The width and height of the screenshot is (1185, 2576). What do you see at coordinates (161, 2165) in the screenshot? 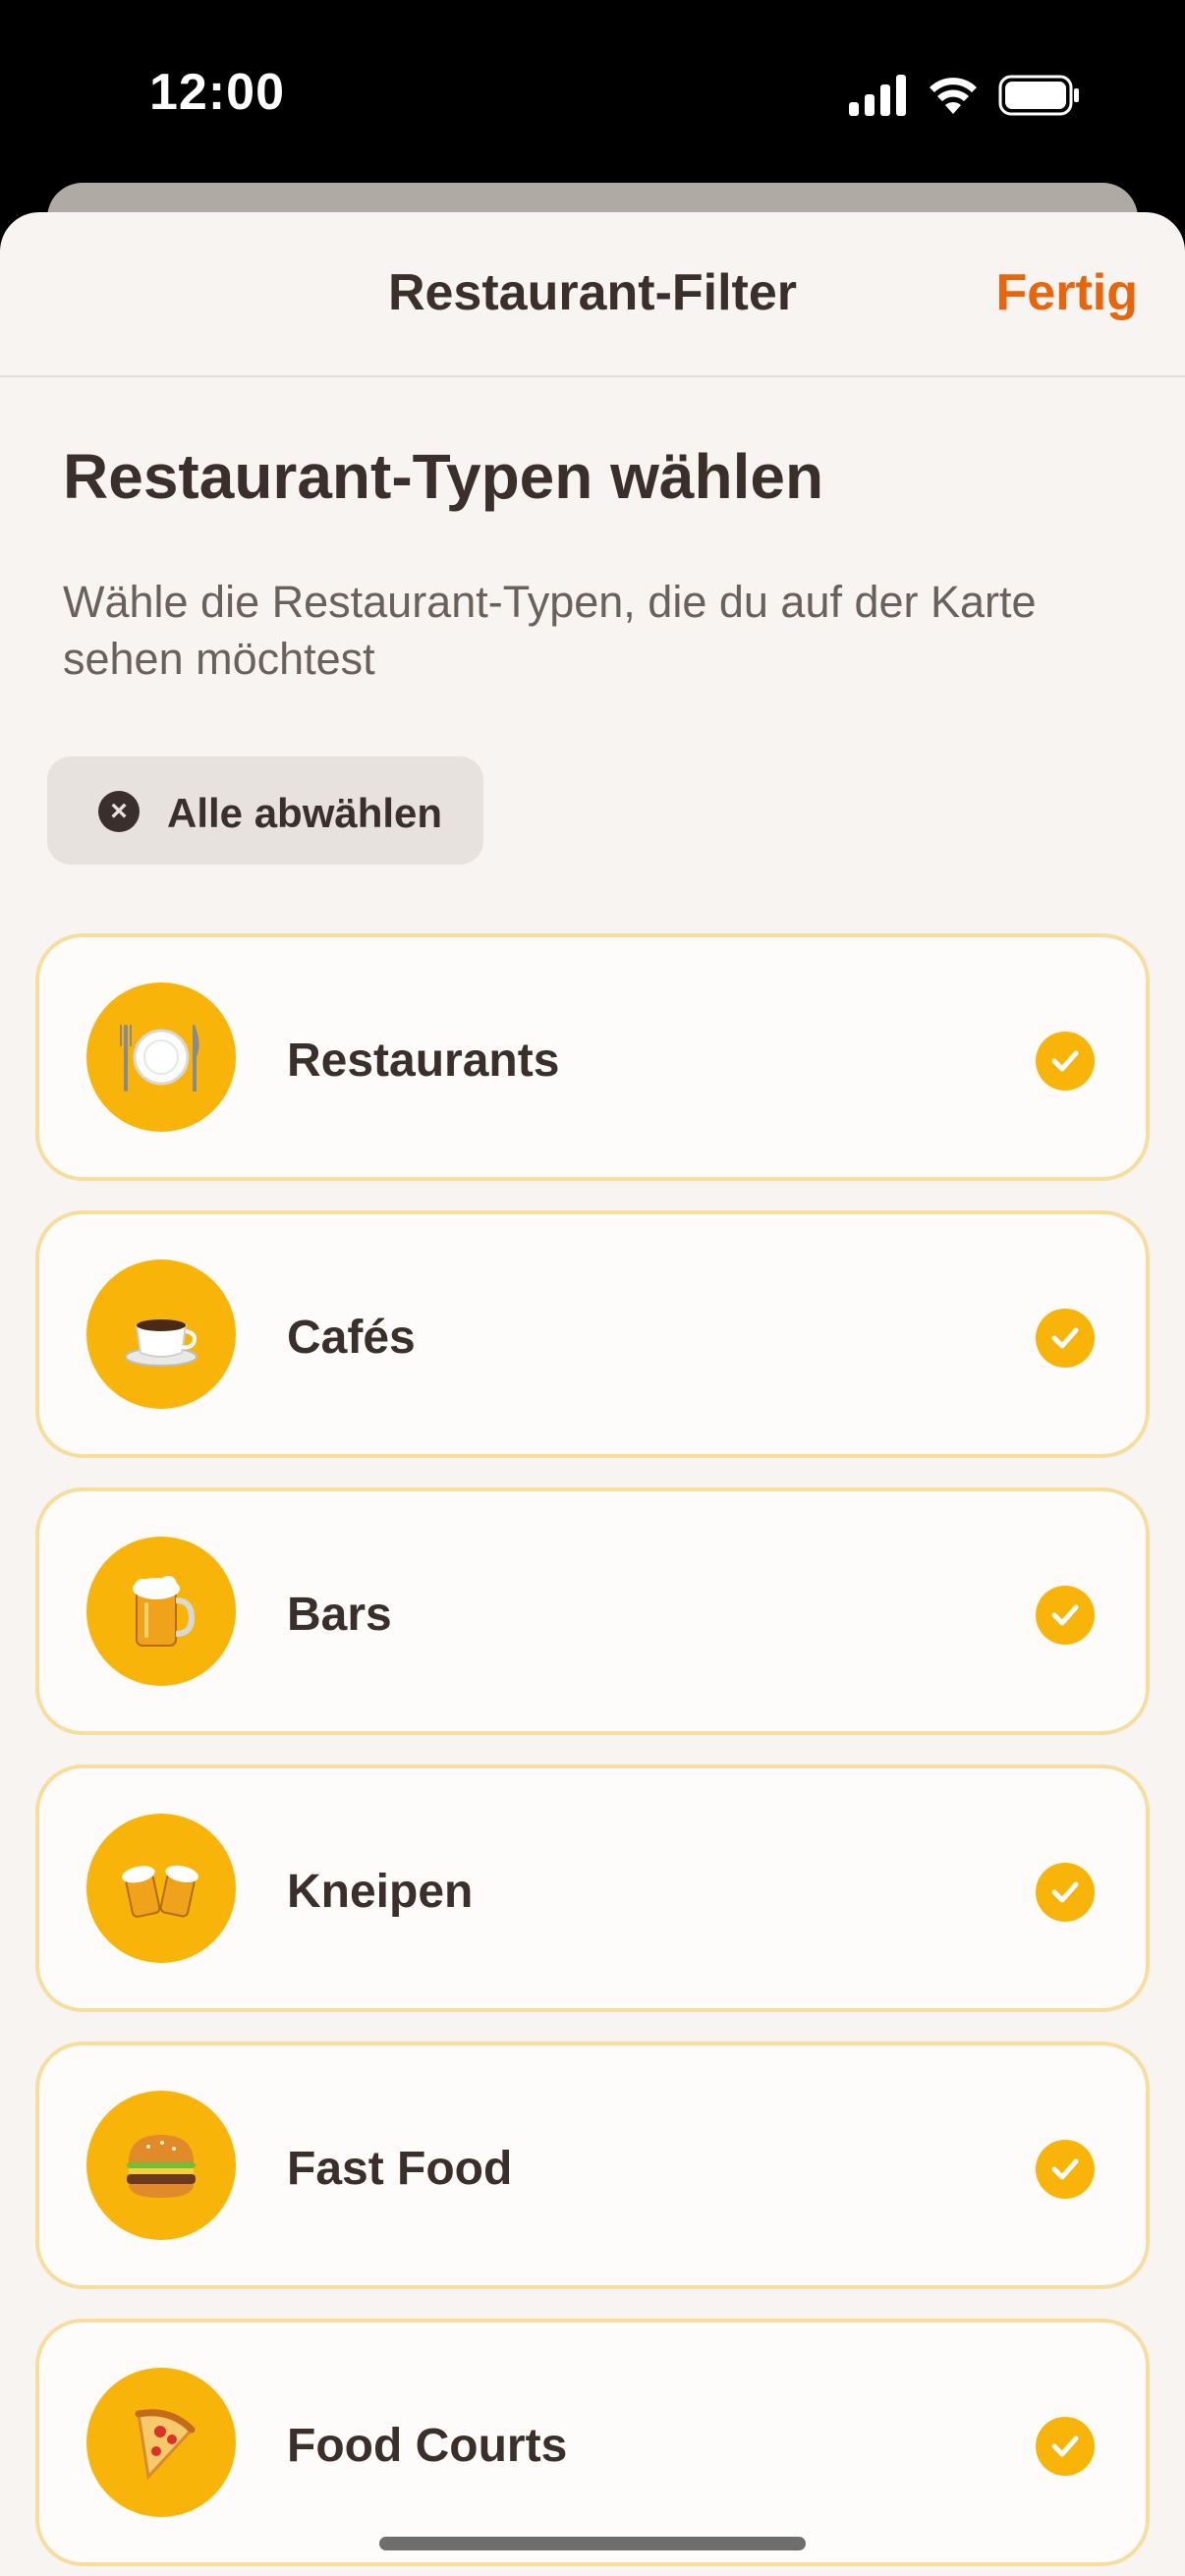
I see `burger-icon` at bounding box center [161, 2165].